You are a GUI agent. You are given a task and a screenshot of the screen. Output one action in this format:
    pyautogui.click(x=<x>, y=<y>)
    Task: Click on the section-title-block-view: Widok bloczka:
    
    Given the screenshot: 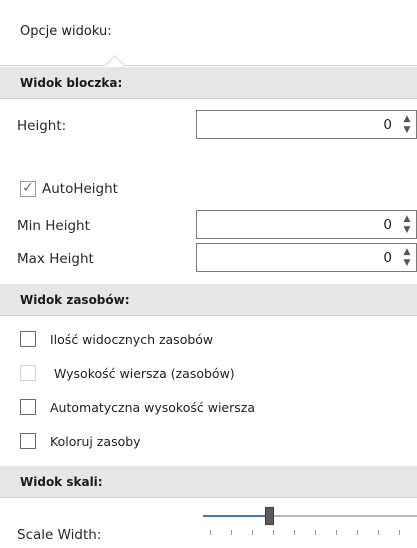 What is the action you would take?
    pyautogui.click(x=71, y=83)
    